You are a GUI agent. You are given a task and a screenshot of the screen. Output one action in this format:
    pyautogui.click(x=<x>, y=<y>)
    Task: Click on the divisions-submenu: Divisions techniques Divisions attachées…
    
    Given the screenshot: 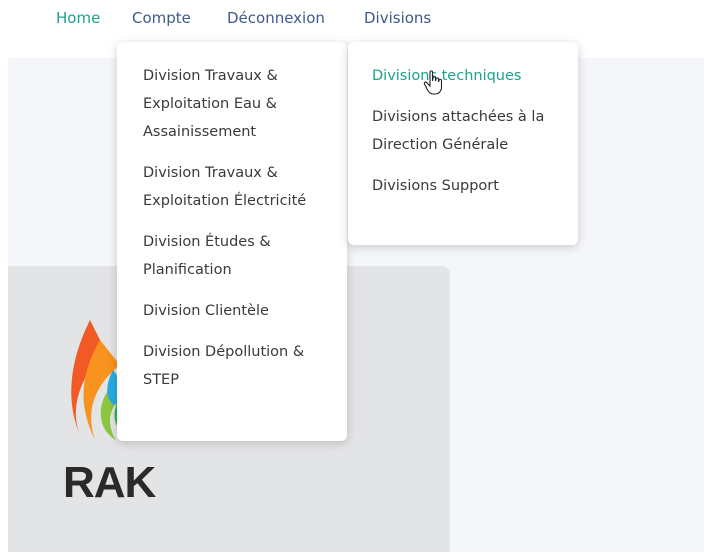 What is the action you would take?
    pyautogui.click(x=463, y=143)
    